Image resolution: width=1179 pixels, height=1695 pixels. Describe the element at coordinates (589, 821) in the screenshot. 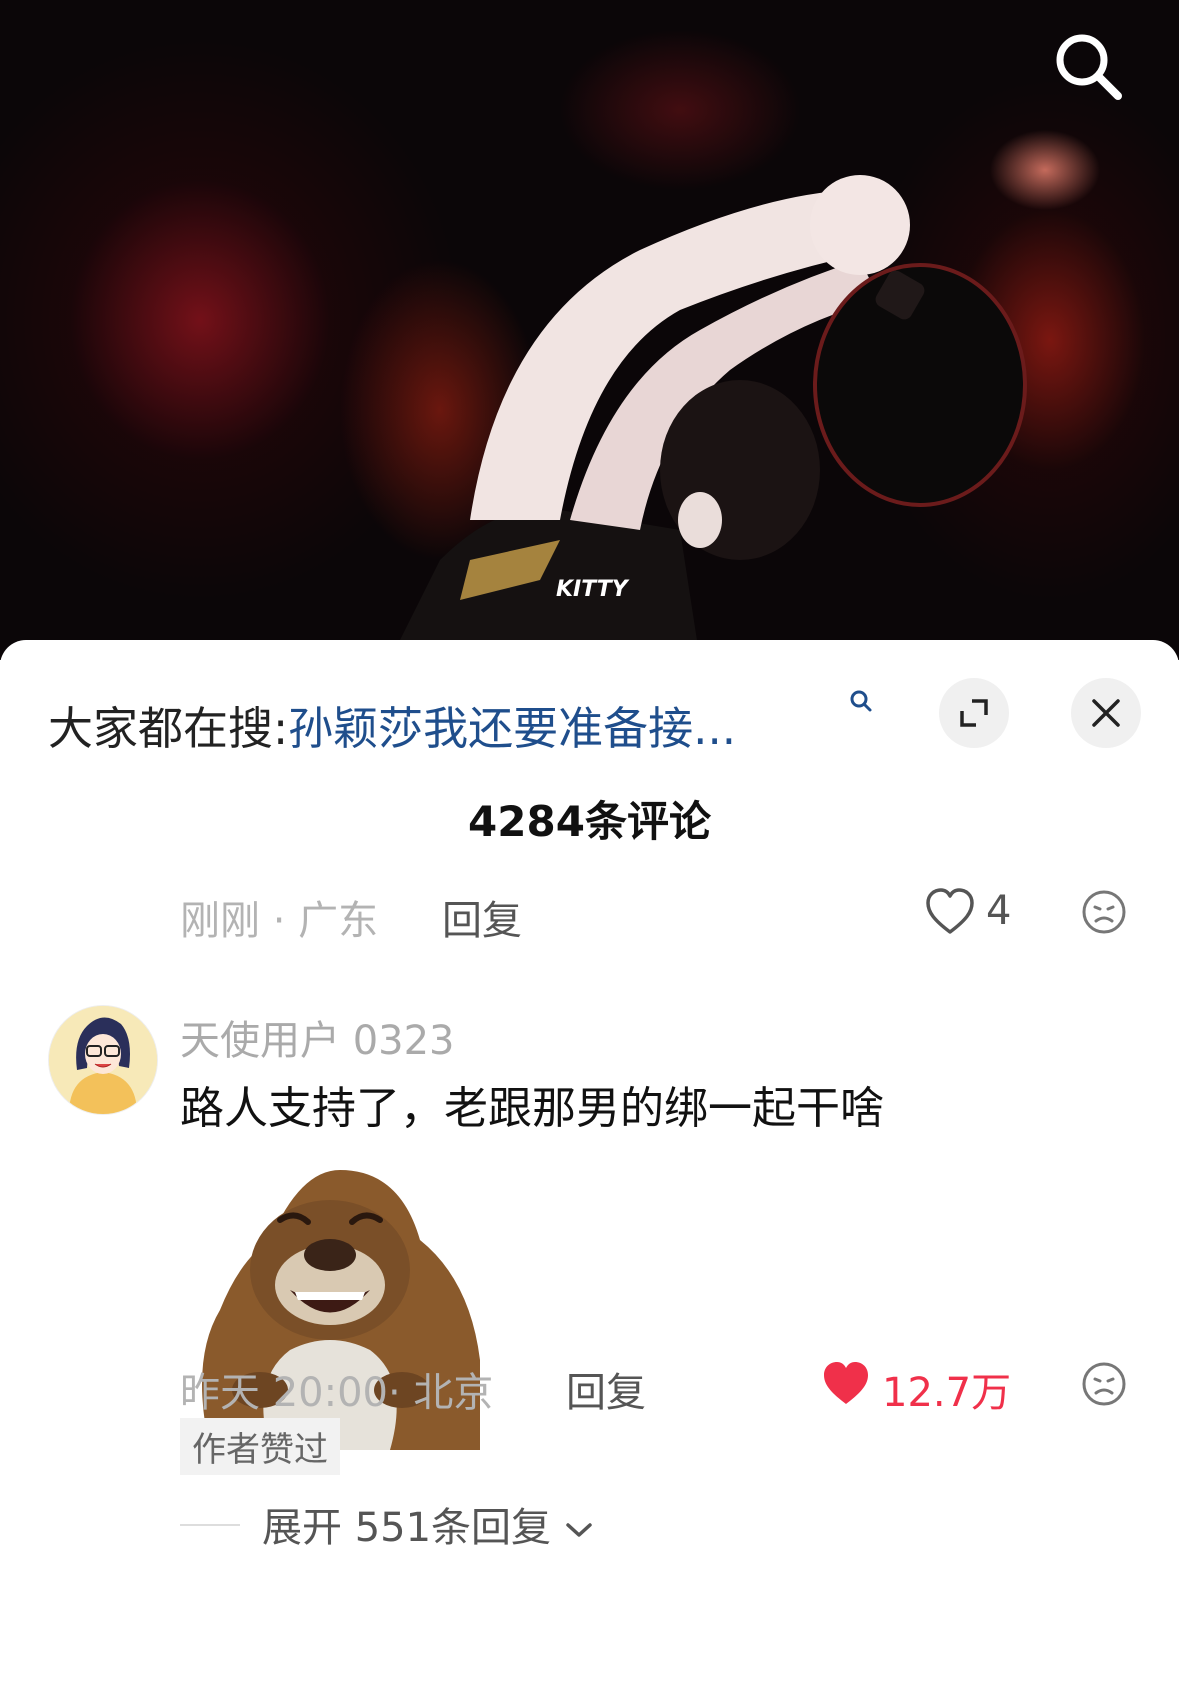

I see `comments-count: 4284条评论` at that location.